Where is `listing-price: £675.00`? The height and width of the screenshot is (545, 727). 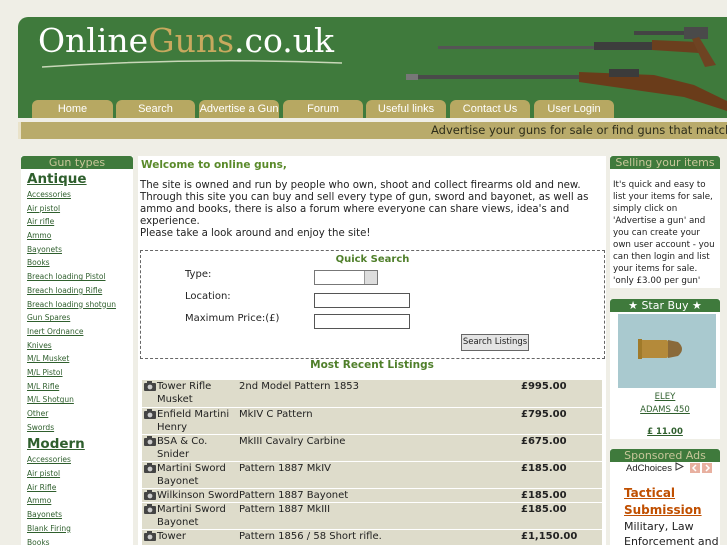 listing-price: £675.00 is located at coordinates (544, 441).